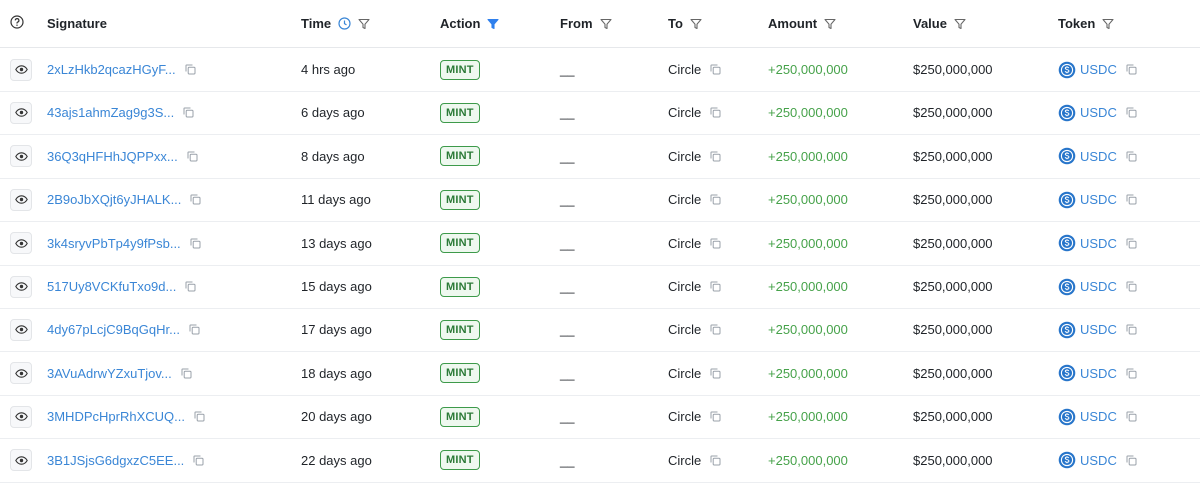 The width and height of the screenshot is (1200, 486). Describe the element at coordinates (838, 23) in the screenshot. I see `header-amount: Amount` at that location.